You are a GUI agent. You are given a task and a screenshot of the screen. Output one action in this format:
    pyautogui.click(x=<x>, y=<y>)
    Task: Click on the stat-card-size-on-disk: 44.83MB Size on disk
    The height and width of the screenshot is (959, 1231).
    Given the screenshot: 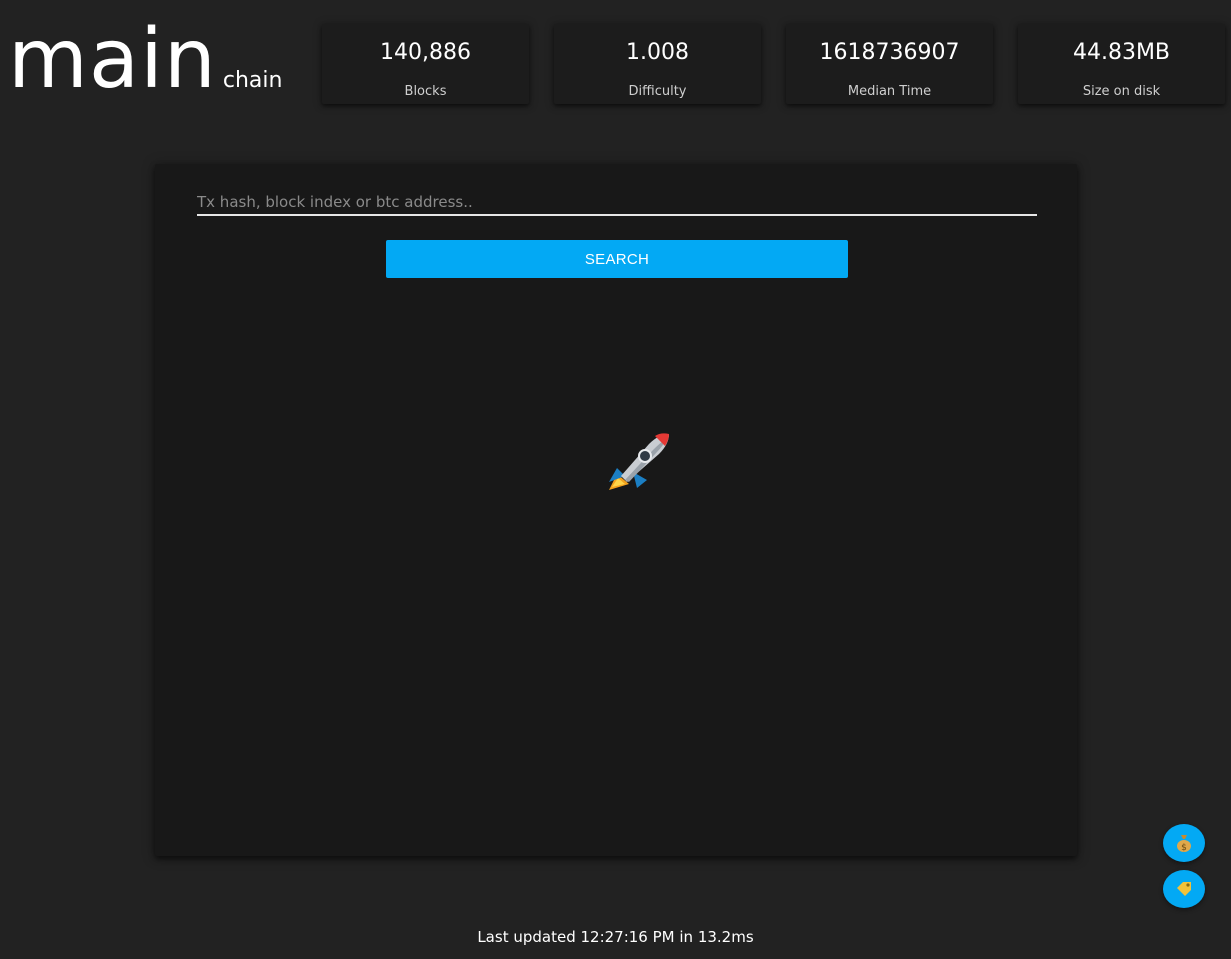 What is the action you would take?
    pyautogui.click(x=1121, y=64)
    